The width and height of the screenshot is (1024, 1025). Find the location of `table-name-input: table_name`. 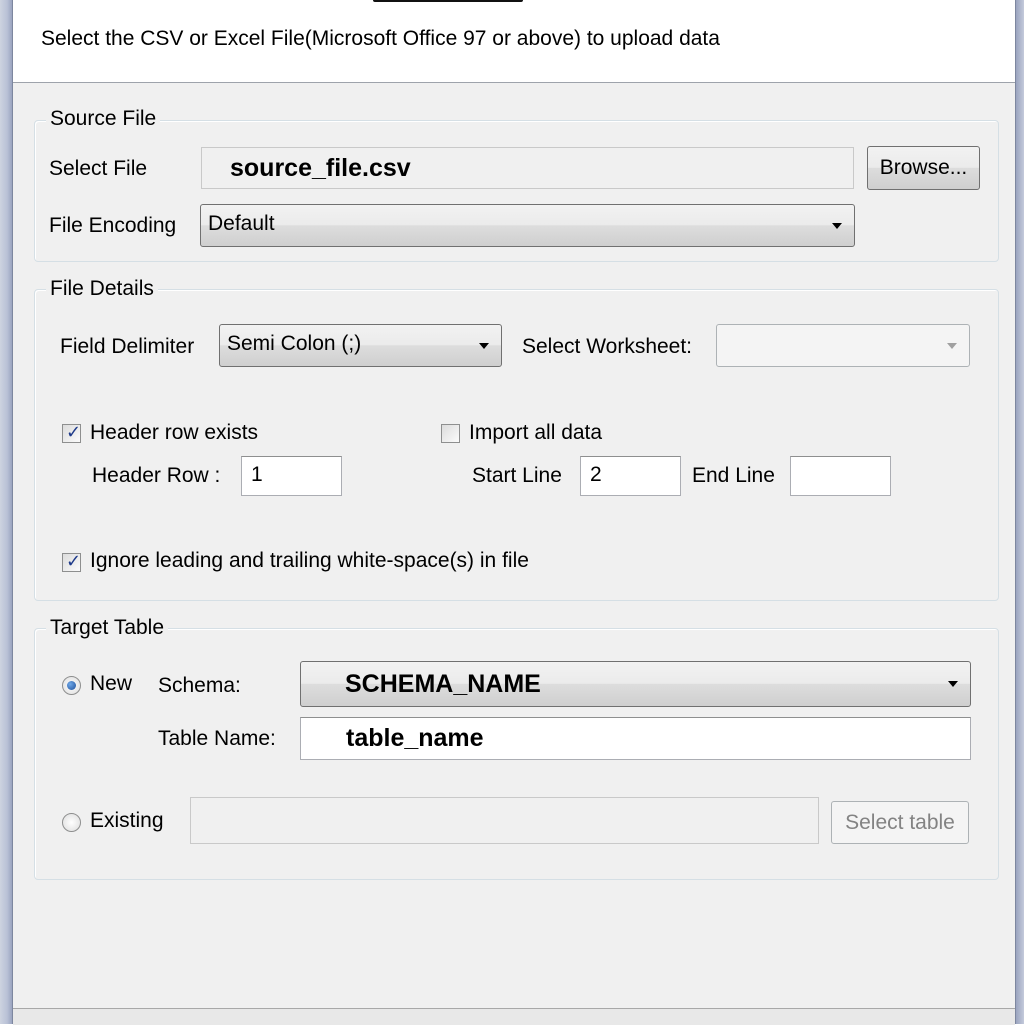

table-name-input: table_name is located at coordinates (635, 738).